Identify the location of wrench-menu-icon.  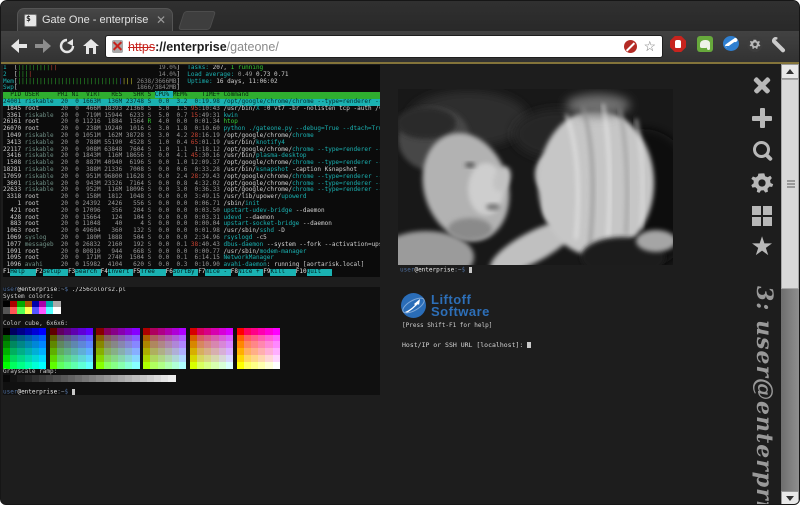
(778, 44).